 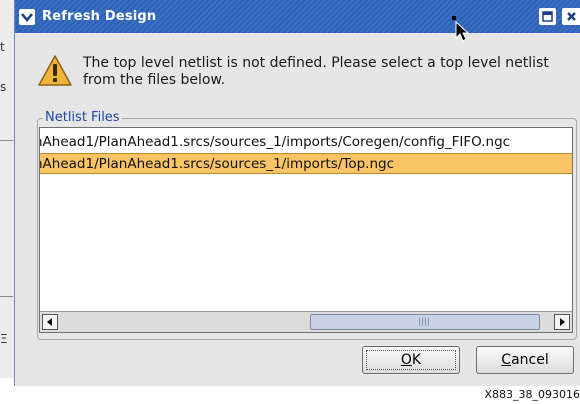 What do you see at coordinates (55, 70) in the screenshot?
I see `warning-icon` at bounding box center [55, 70].